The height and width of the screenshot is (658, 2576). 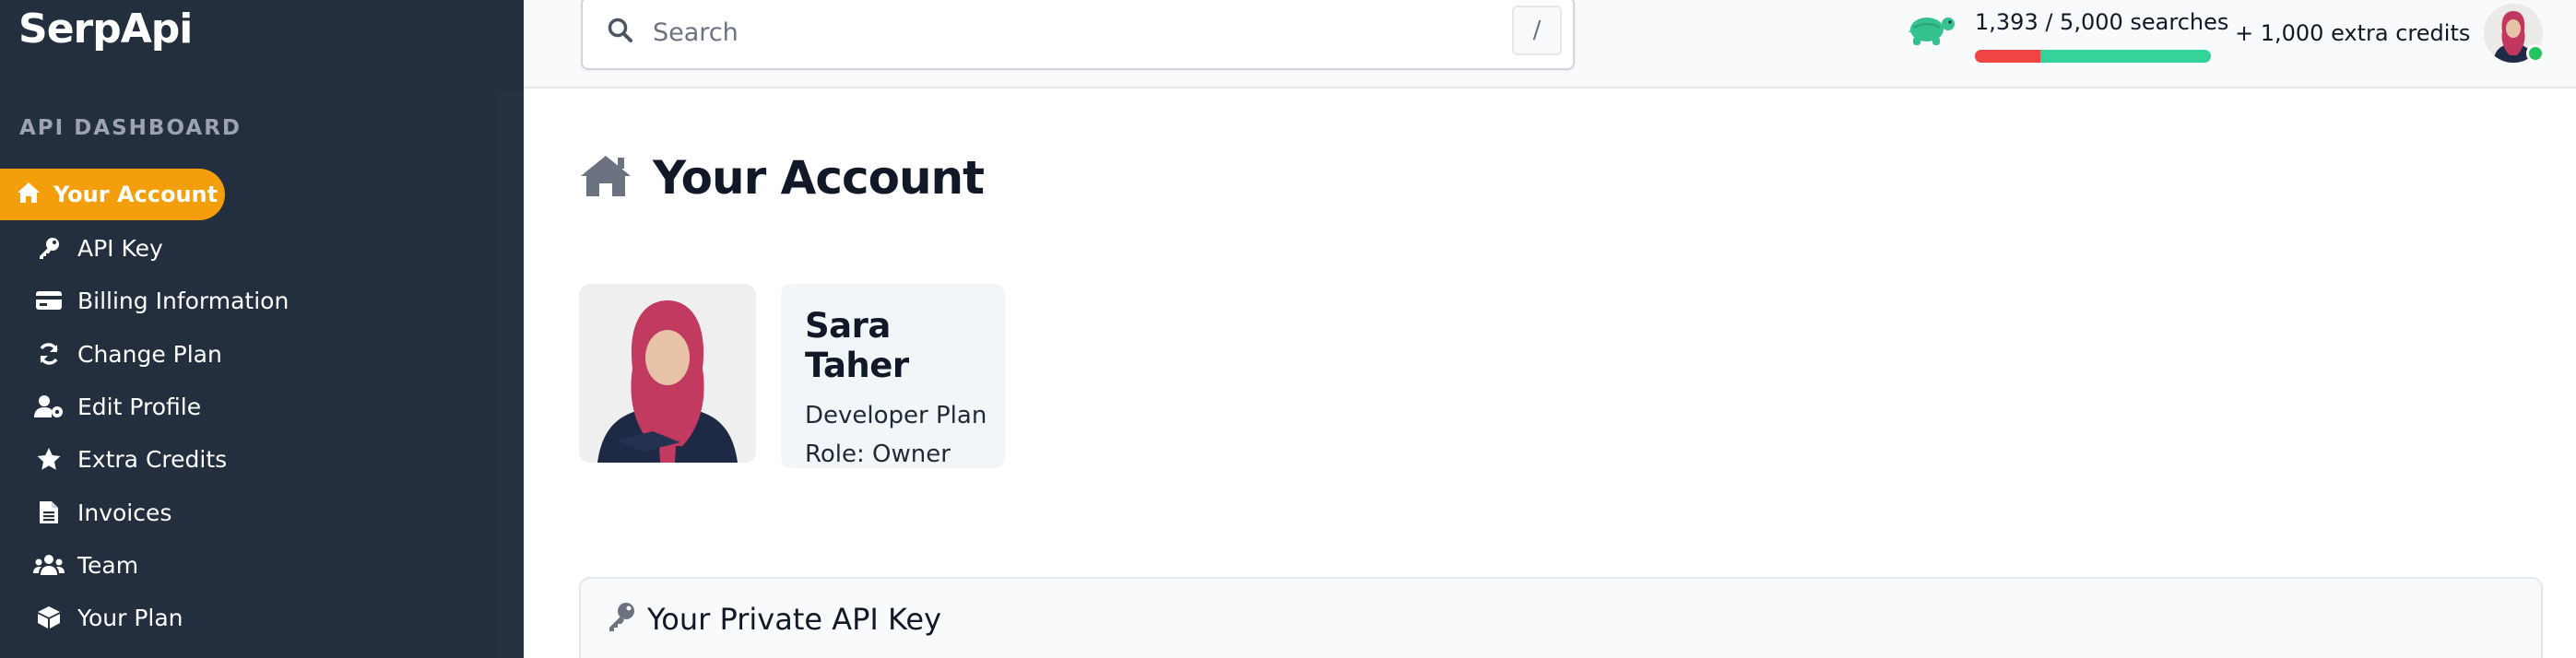 I want to click on page-title: Your Account, so click(x=819, y=178).